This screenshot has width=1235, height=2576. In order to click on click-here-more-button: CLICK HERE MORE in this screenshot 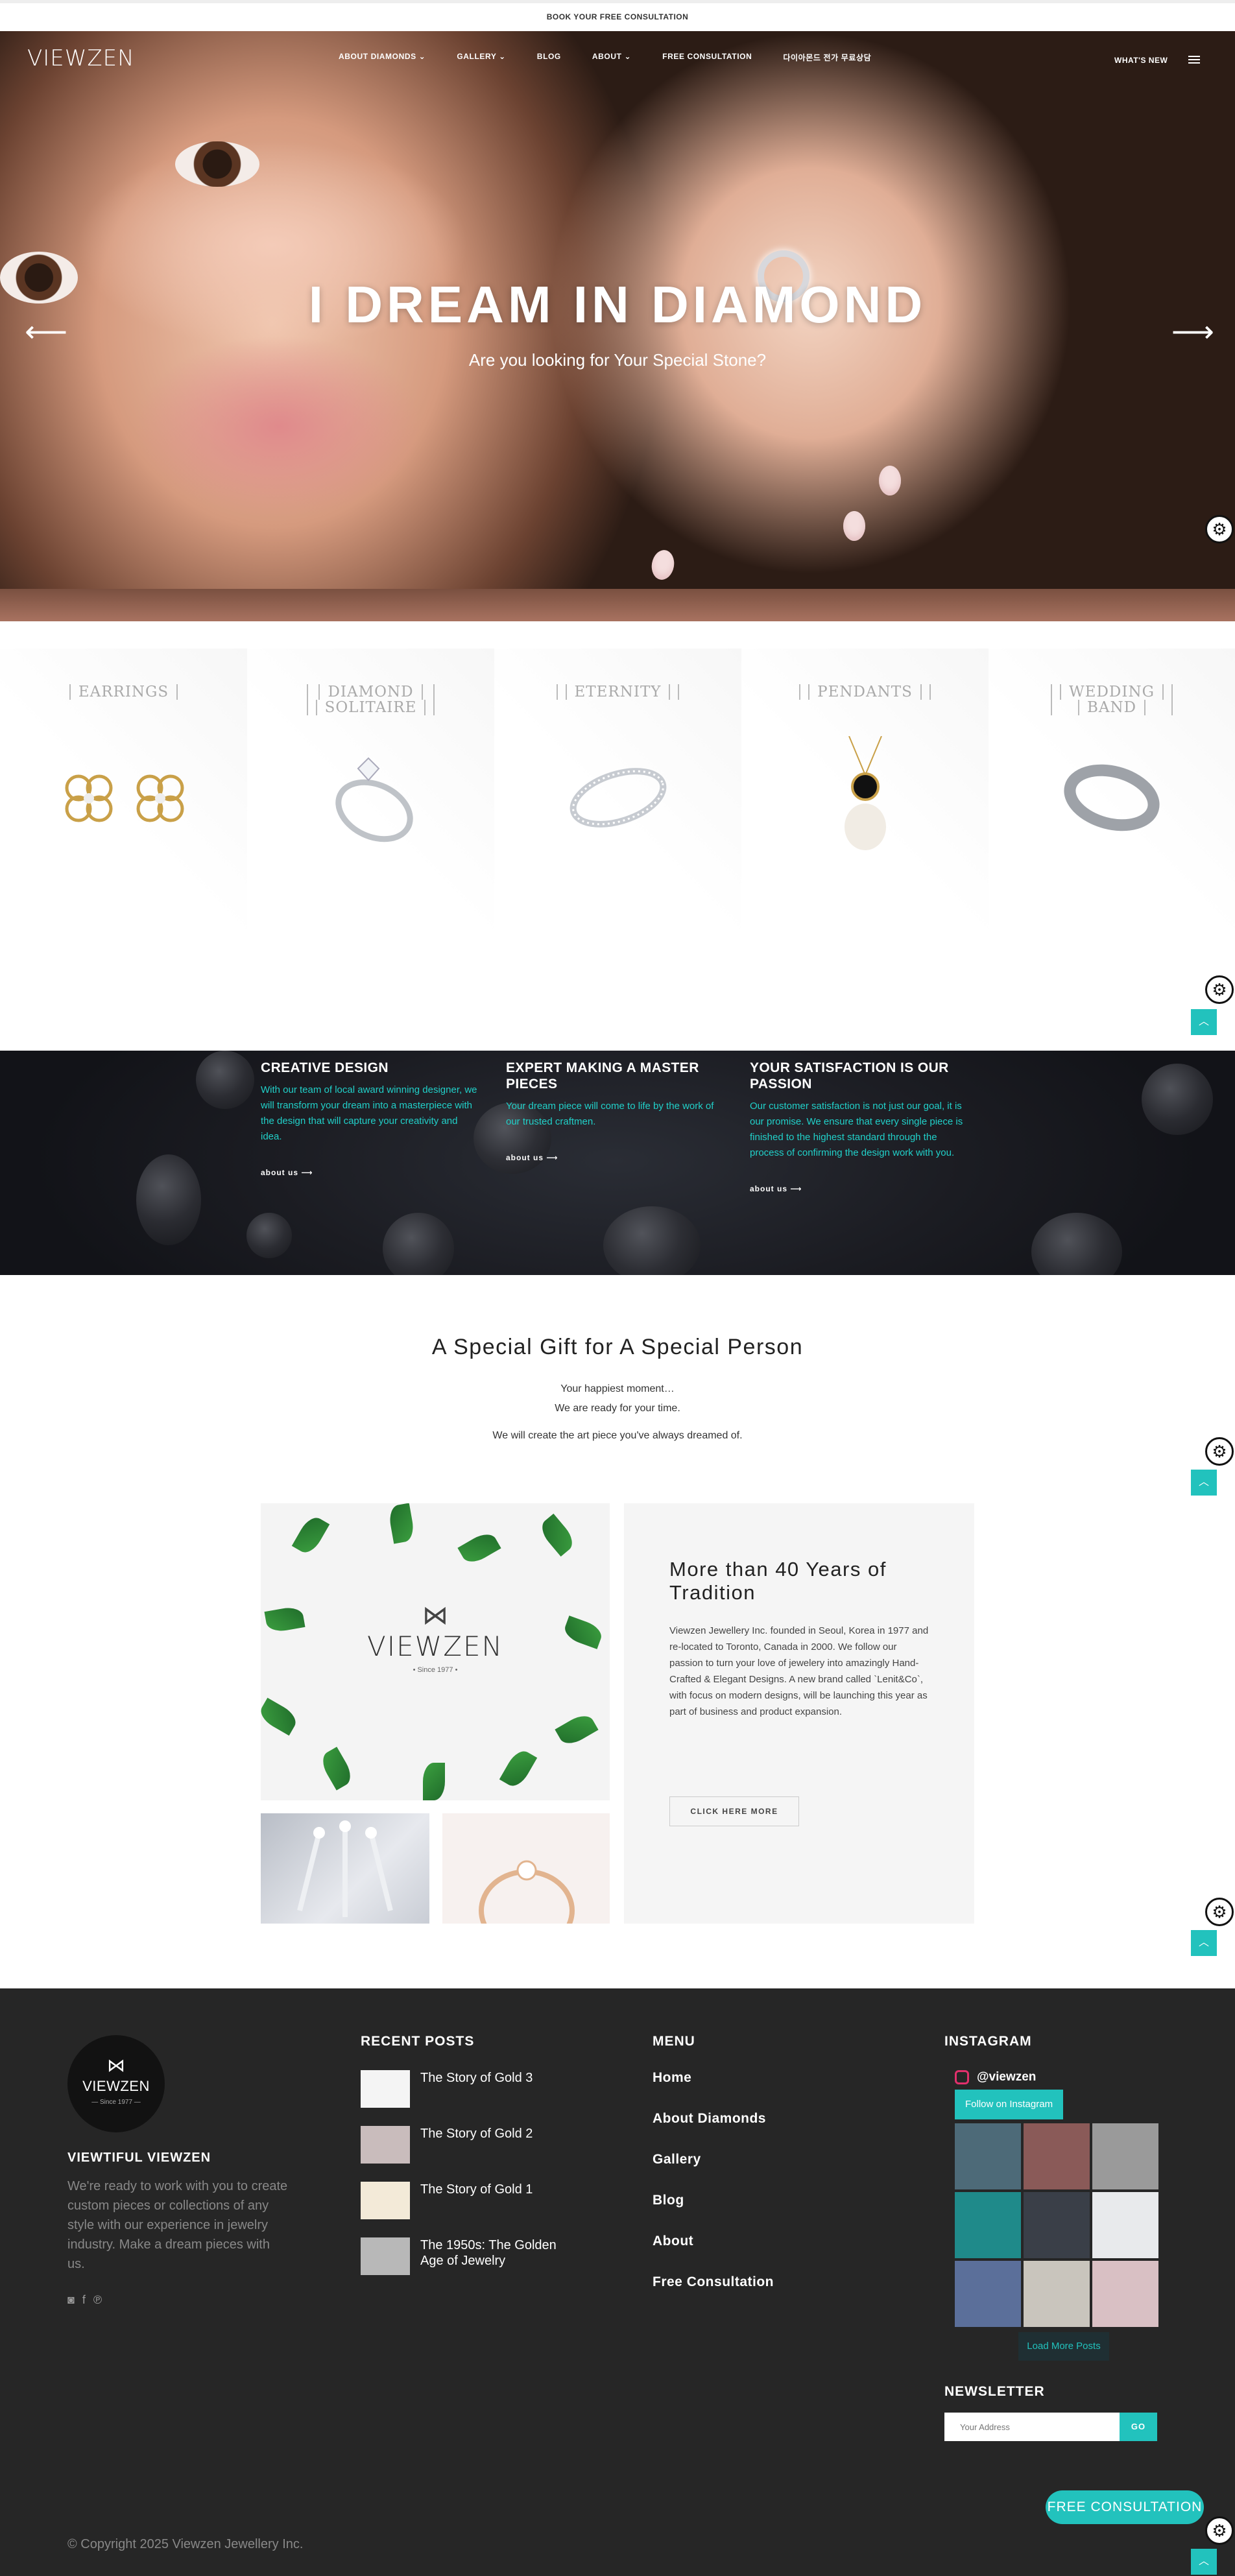, I will do `click(734, 1811)`.